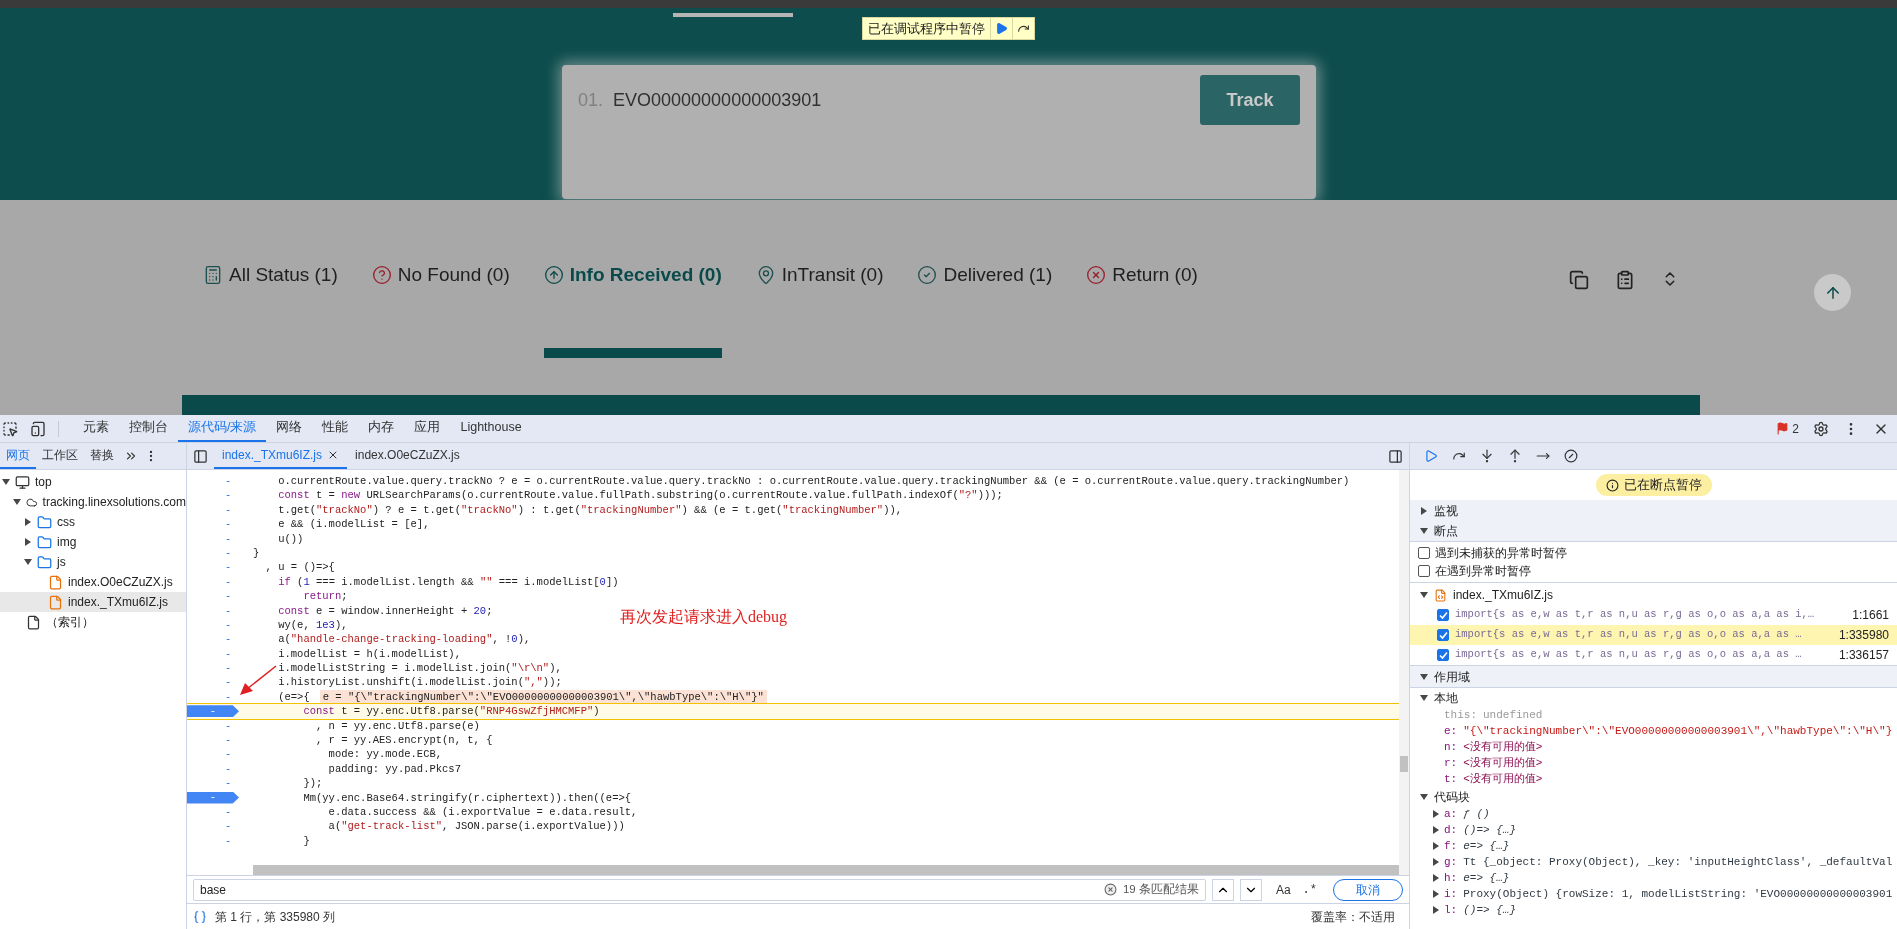 The height and width of the screenshot is (929, 1897). I want to click on status-tab: Return (0), so click(1142, 313).